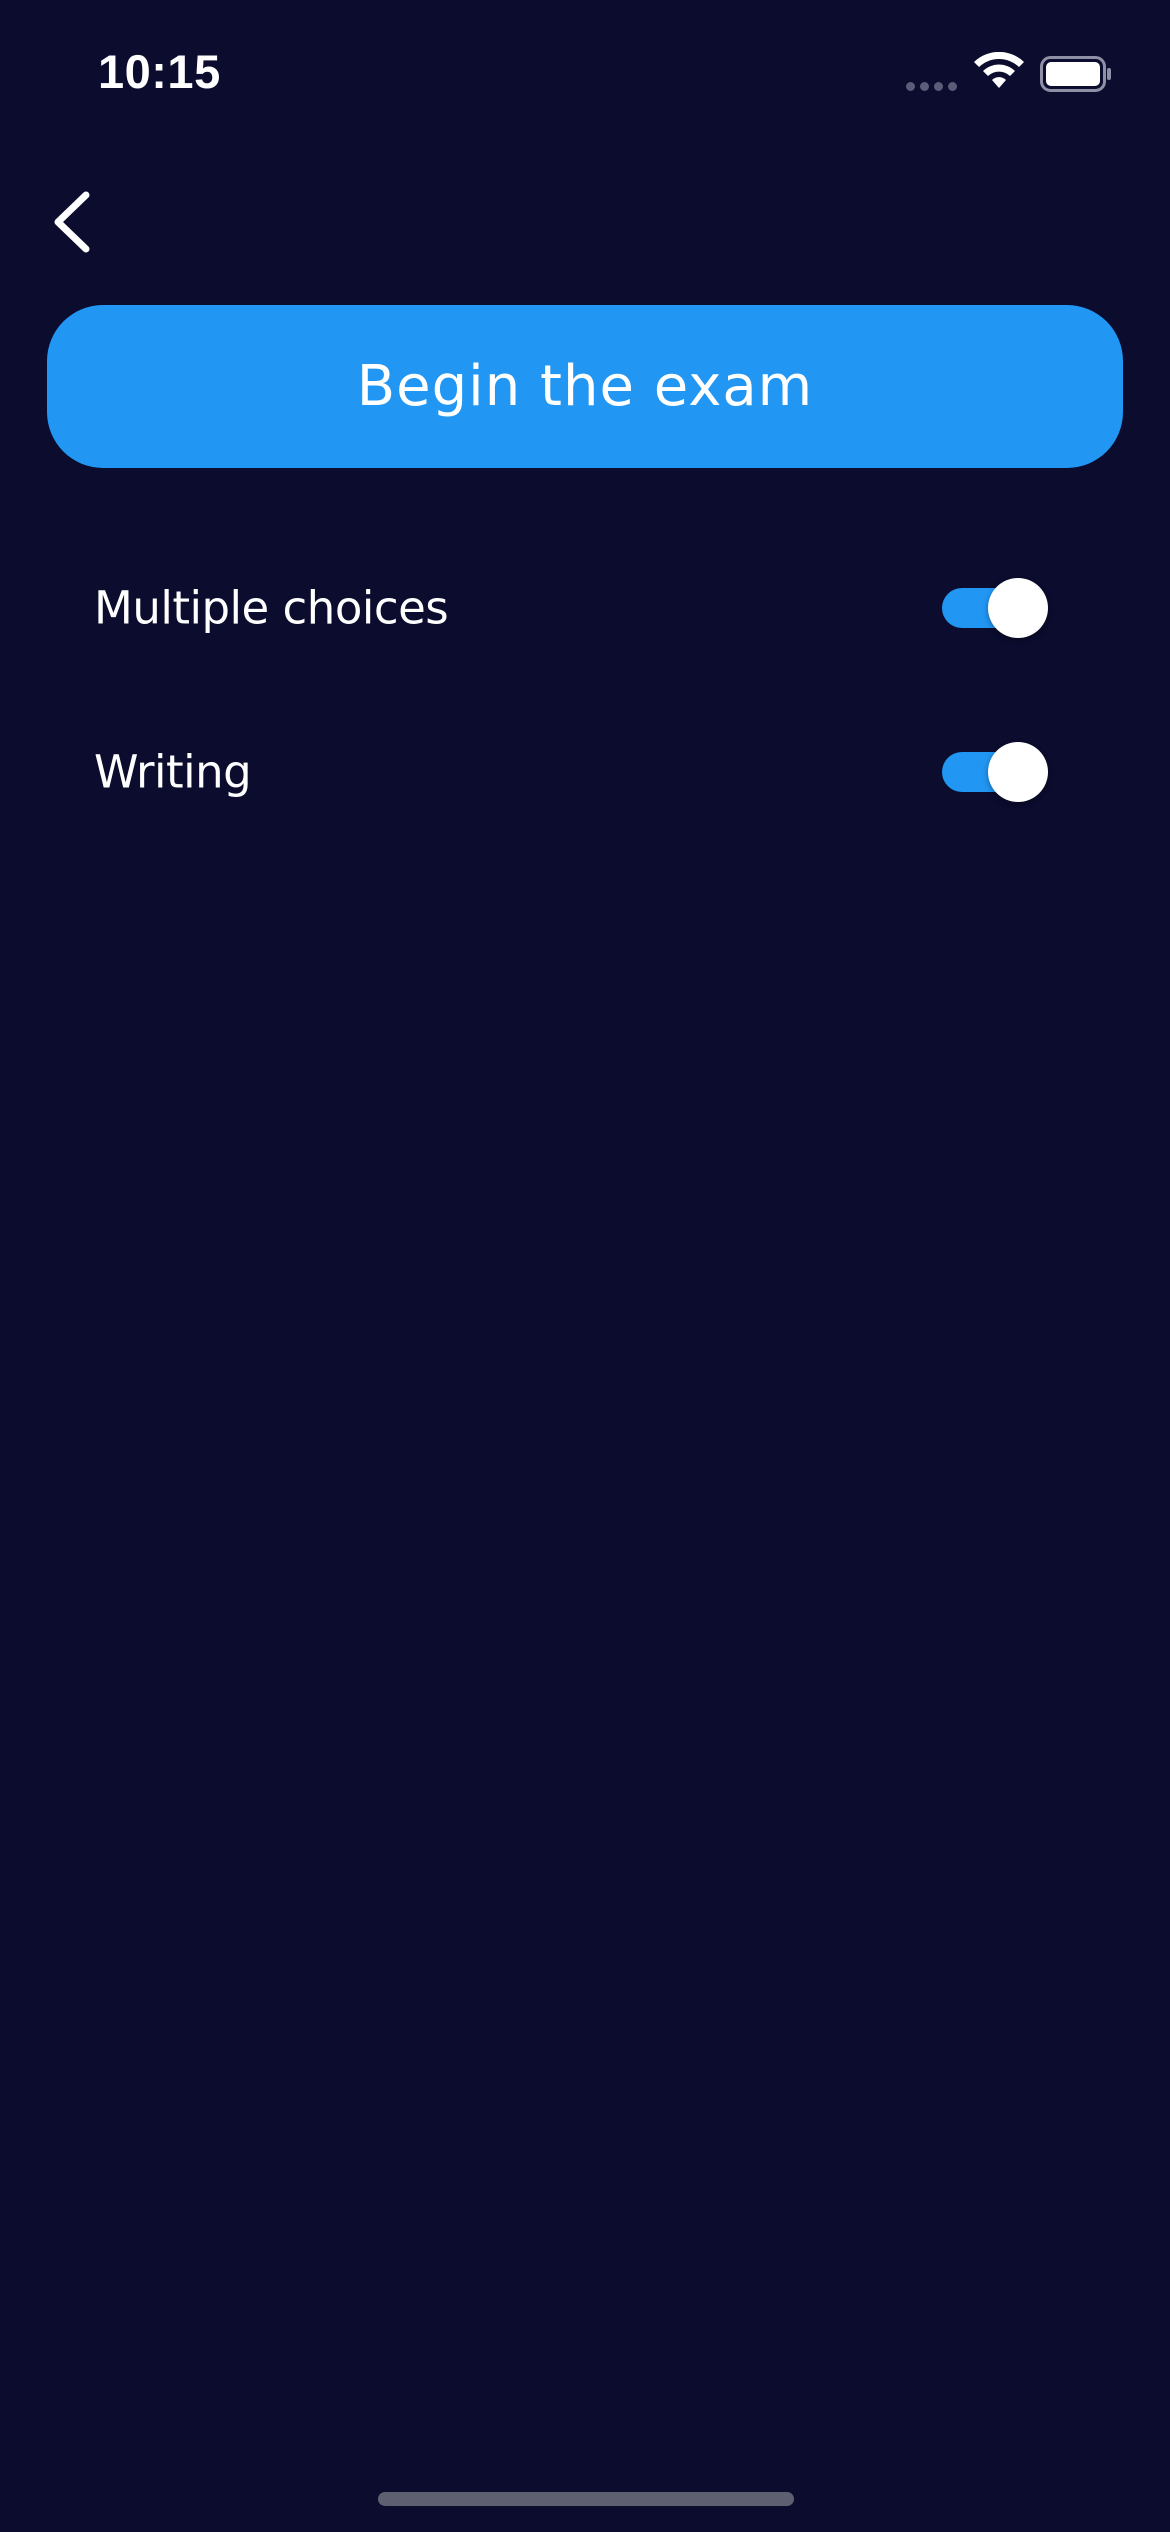 This screenshot has width=1170, height=2532. Describe the element at coordinates (271, 608) in the screenshot. I see `setting-label: Multiple choices` at that location.